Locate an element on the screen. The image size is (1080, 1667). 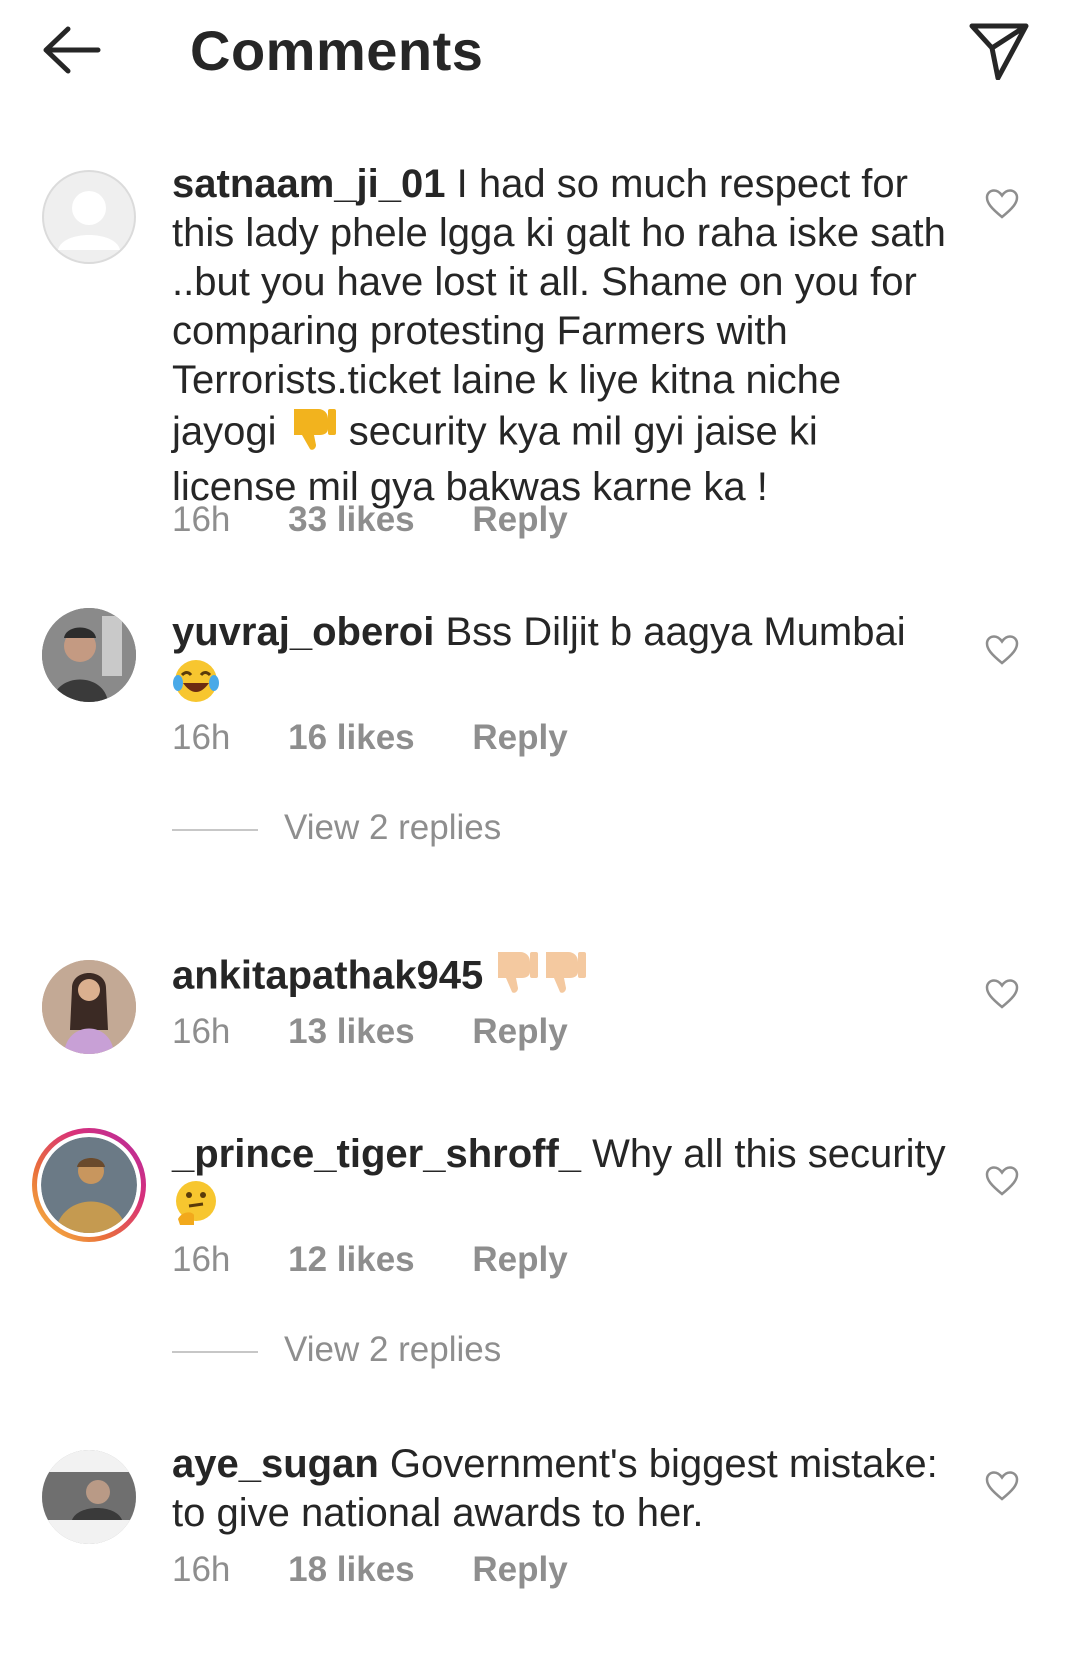
comment-username: aye_sugan is located at coordinates (275, 1464).